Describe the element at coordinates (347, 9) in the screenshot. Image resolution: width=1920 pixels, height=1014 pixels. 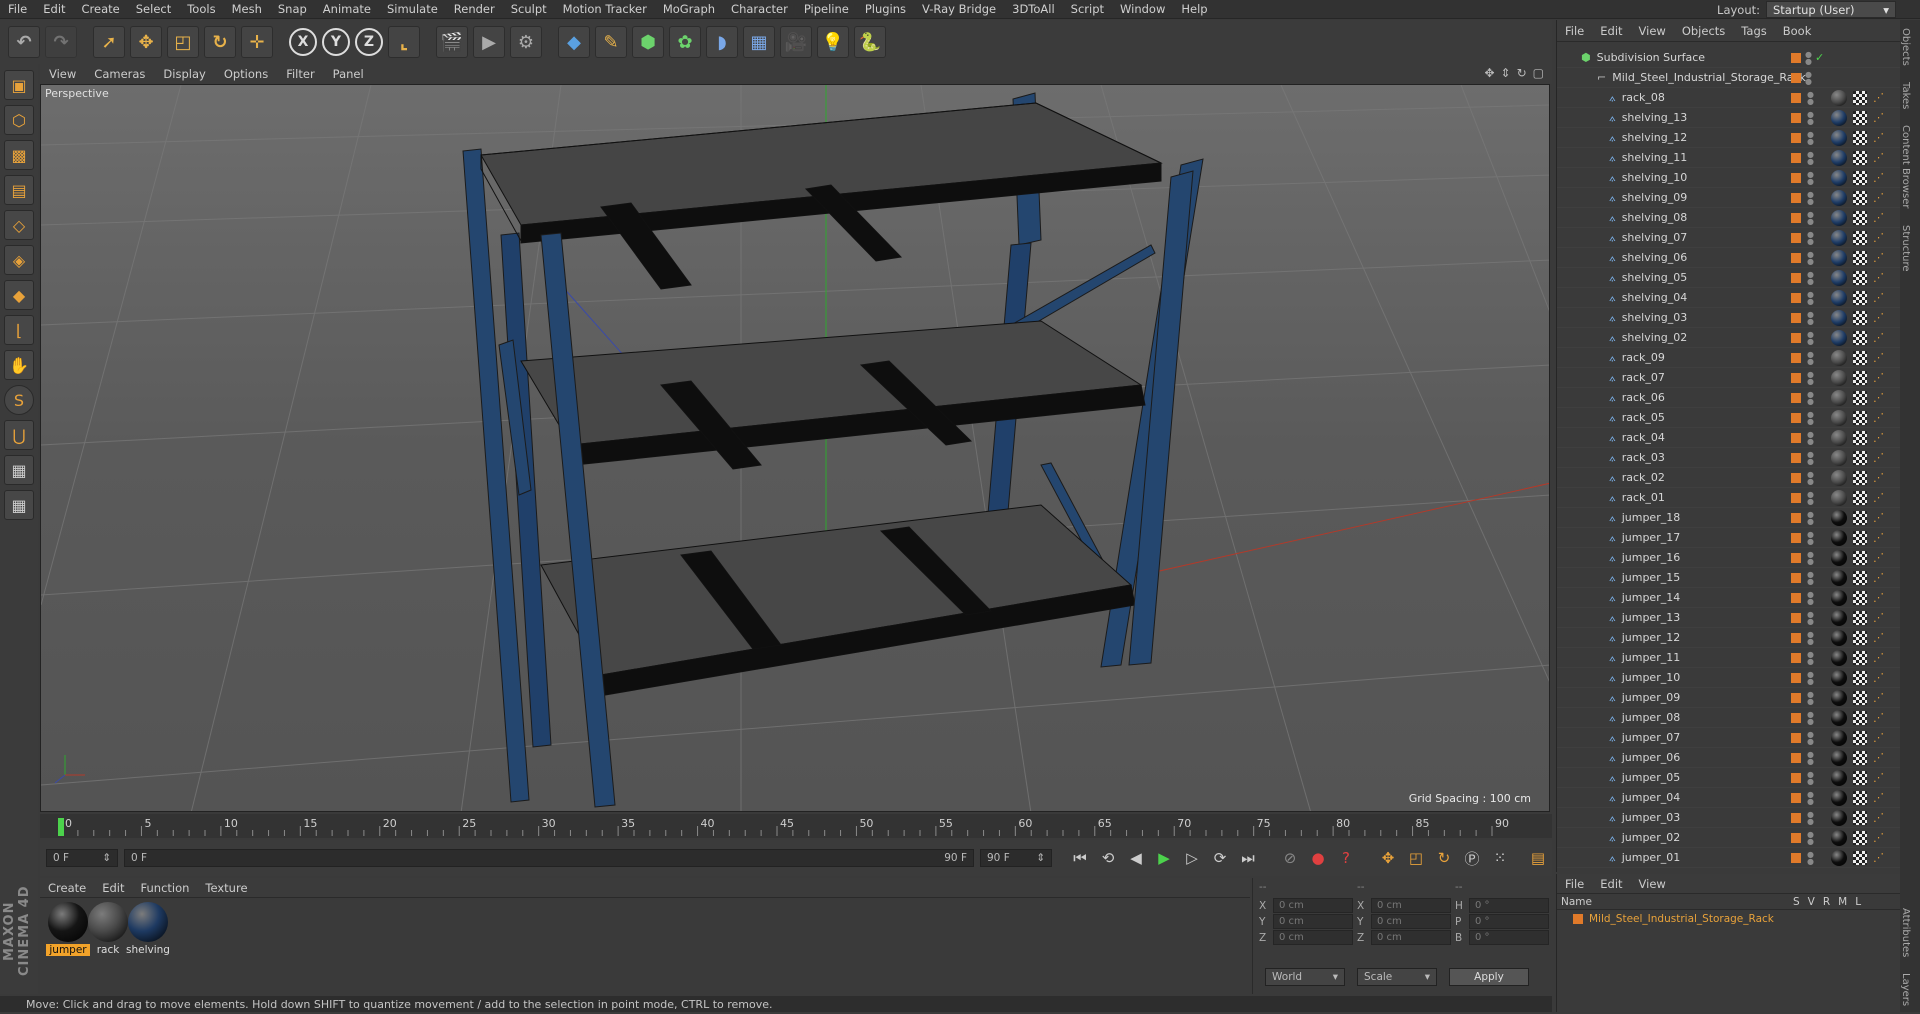
I see `menu-item-animate: Animate` at that location.